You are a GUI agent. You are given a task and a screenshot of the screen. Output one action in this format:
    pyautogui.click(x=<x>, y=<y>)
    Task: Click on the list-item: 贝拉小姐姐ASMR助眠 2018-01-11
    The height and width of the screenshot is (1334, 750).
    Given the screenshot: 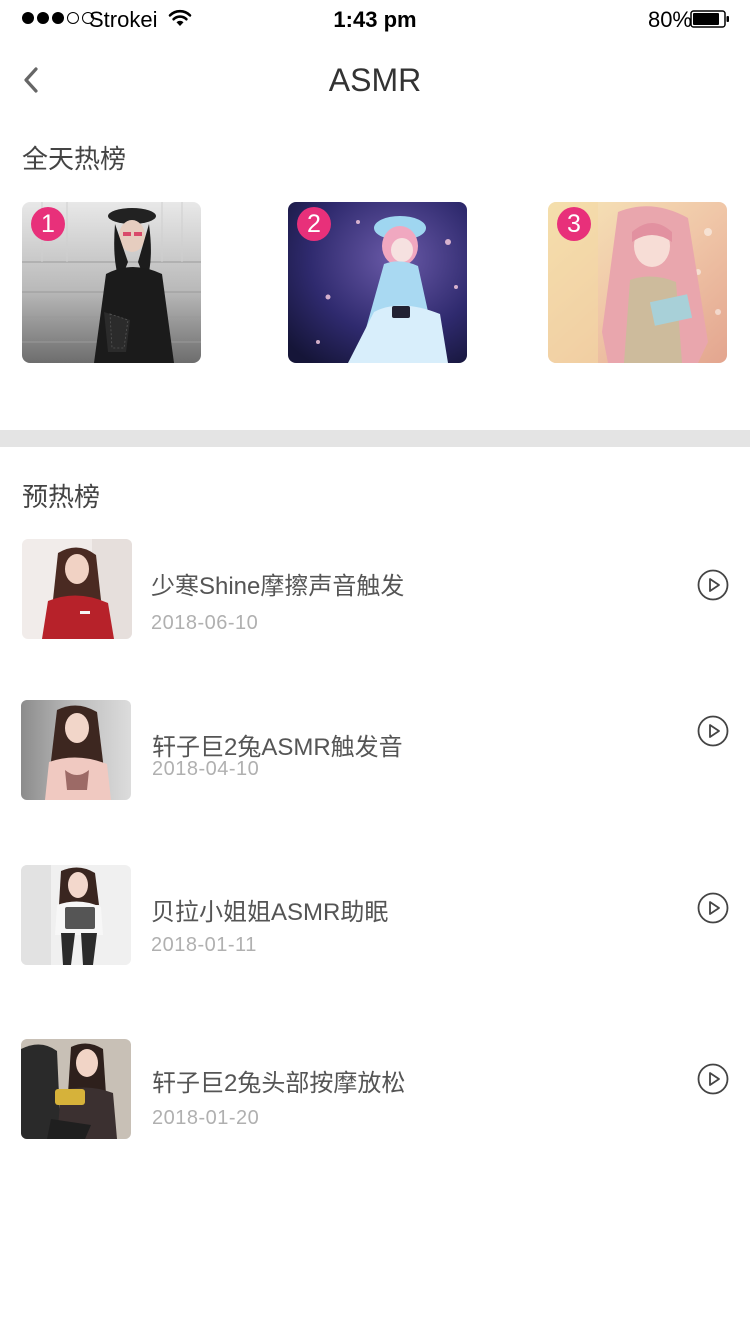 What is the action you would take?
    pyautogui.click(x=375, y=915)
    